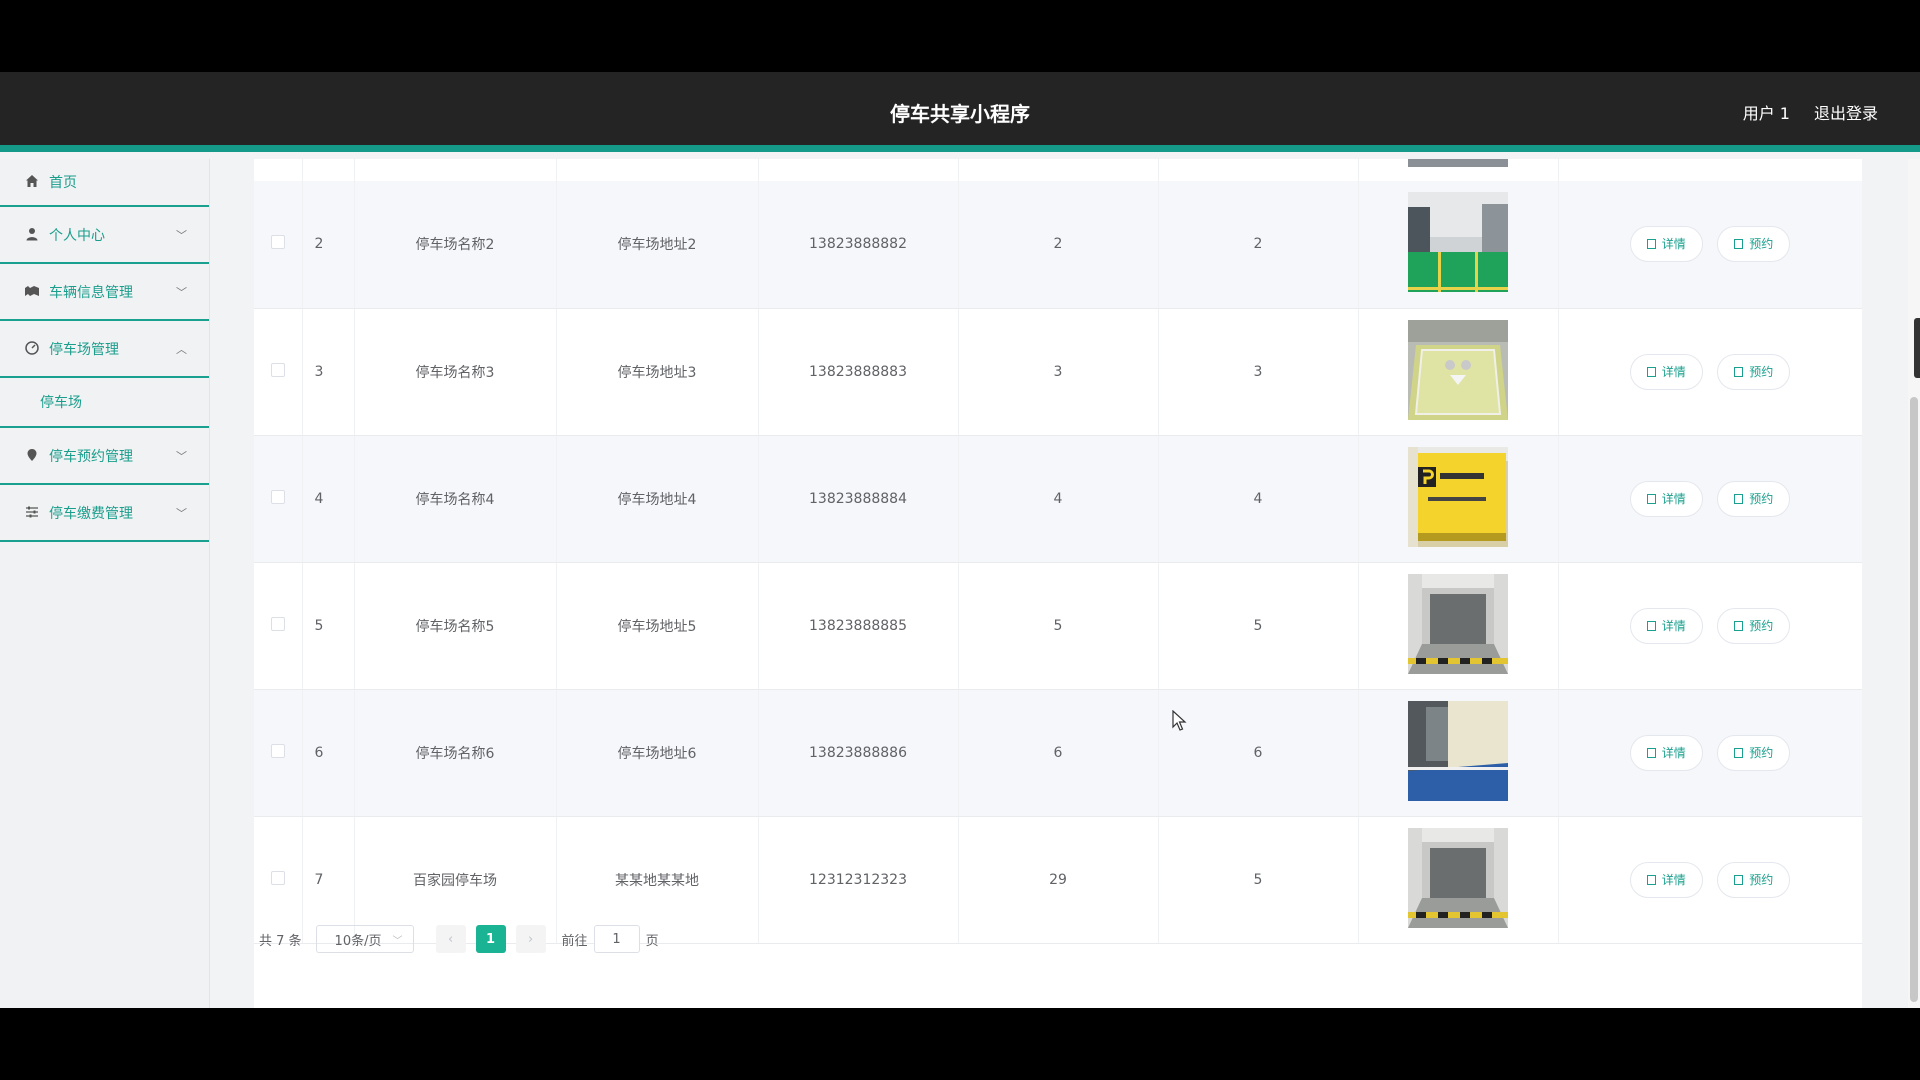 The height and width of the screenshot is (1080, 1920). I want to click on count-cell: 29, so click(1058, 880).